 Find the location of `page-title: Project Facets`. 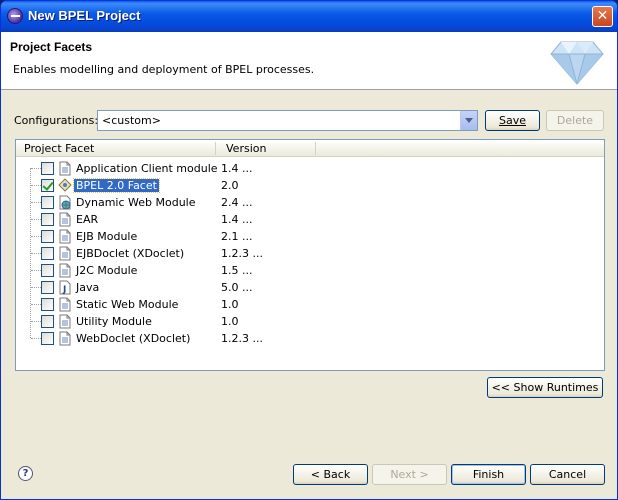

page-title: Project Facets is located at coordinates (51, 47).